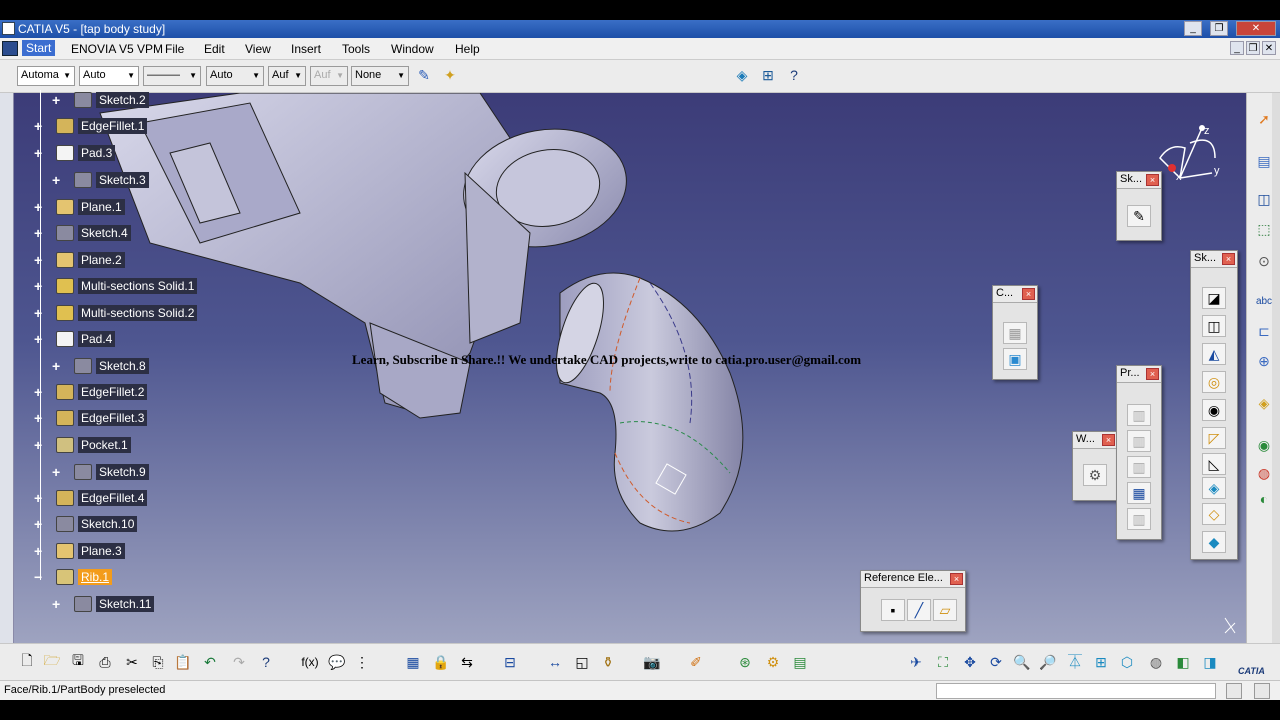 The image size is (1280, 720). Describe the element at coordinates (1253, 48) in the screenshot. I see `doc-restore-button: ❐` at that location.